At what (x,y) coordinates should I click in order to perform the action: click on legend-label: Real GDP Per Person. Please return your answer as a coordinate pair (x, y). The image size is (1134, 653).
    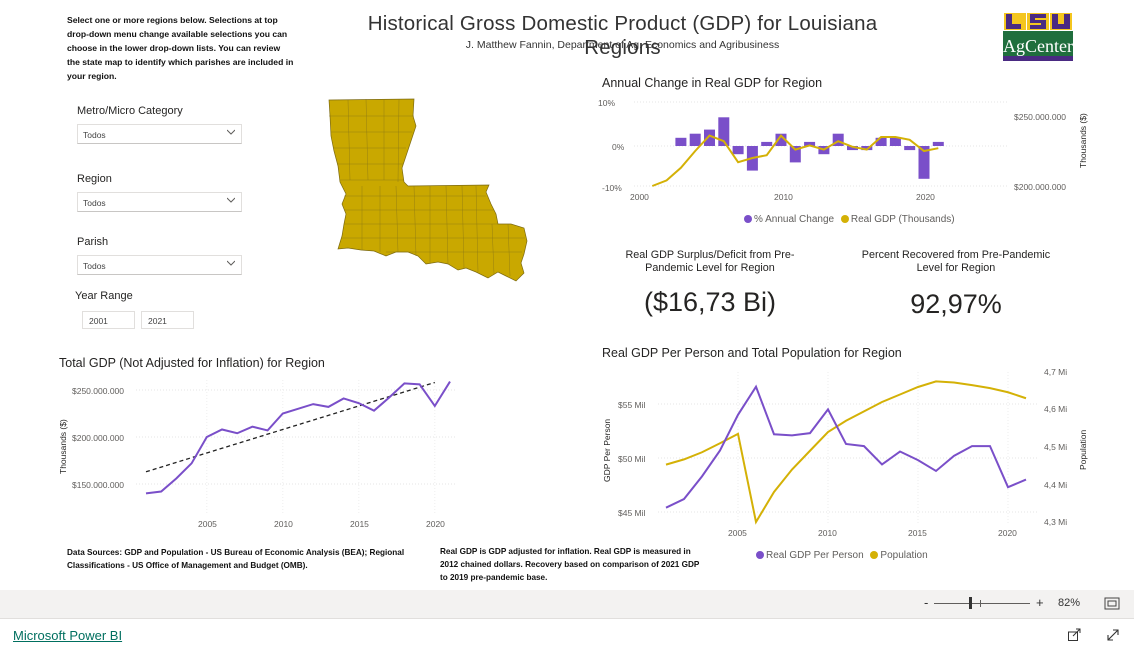
    Looking at the image, I should click on (815, 555).